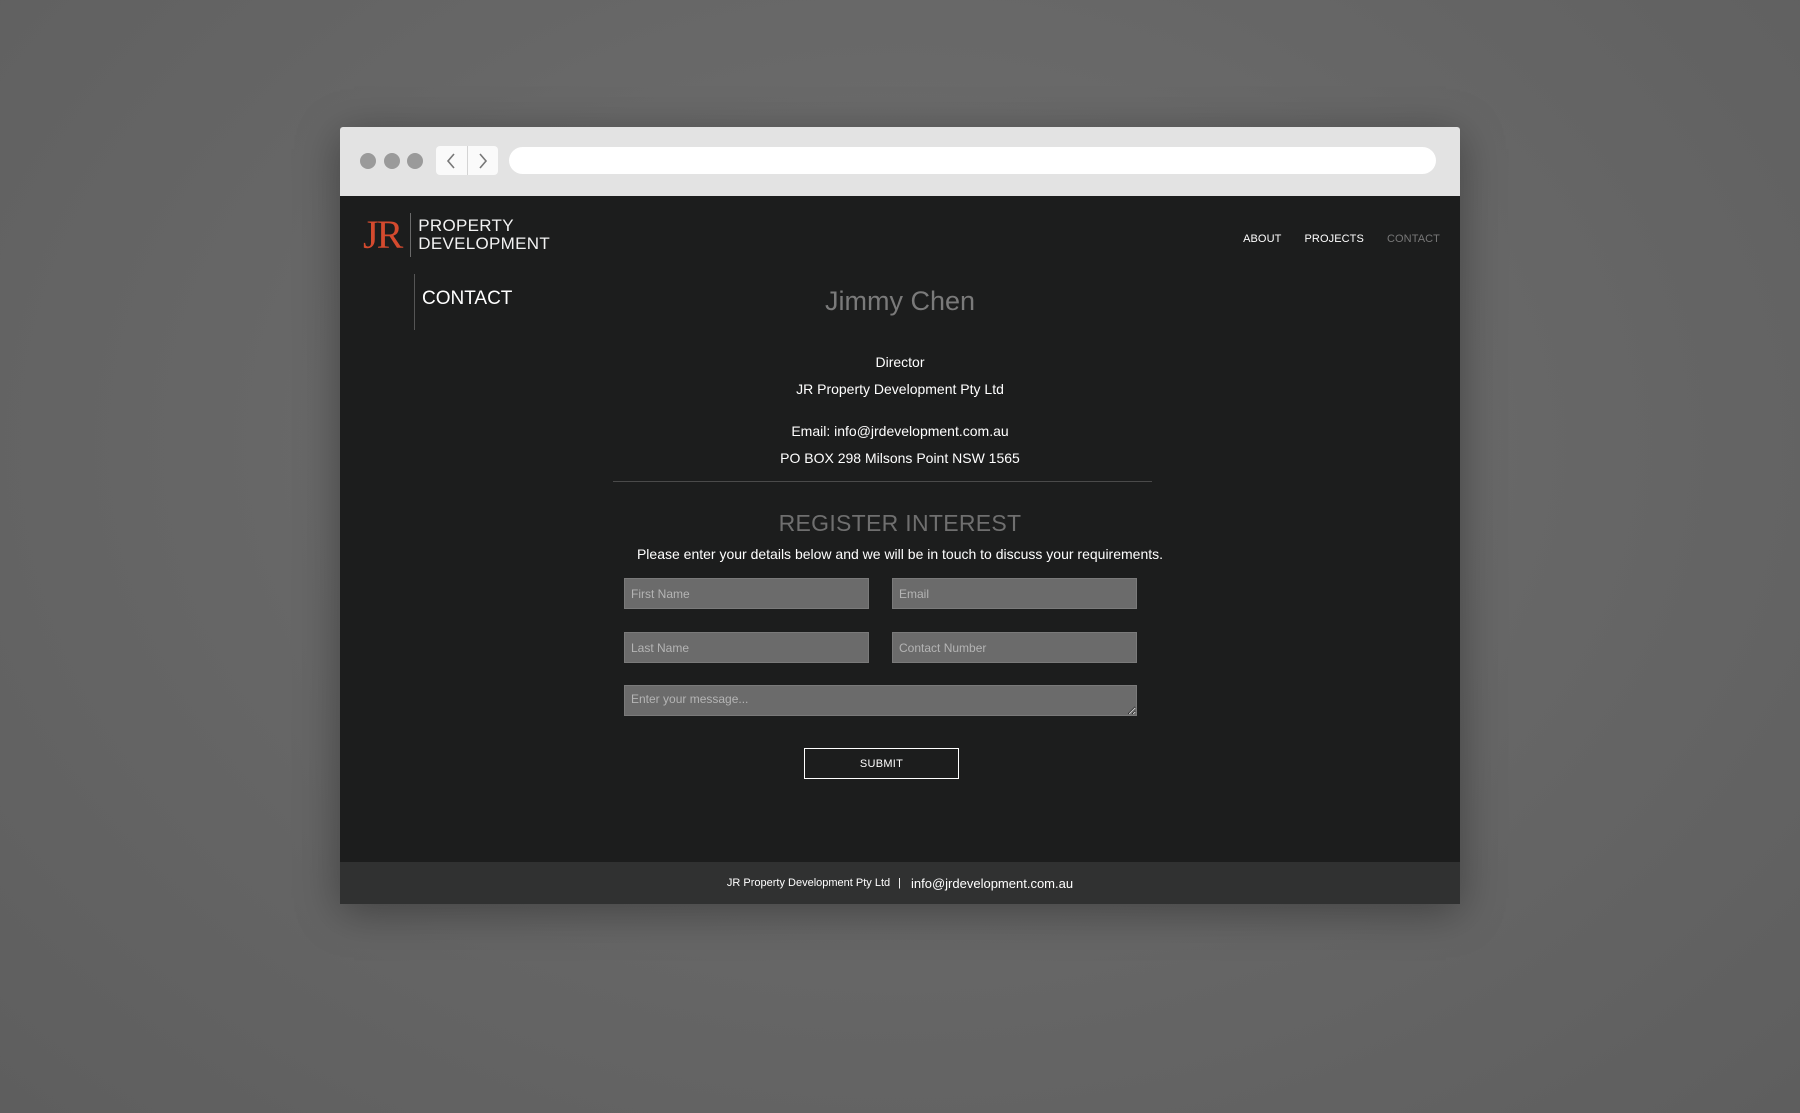 This screenshot has width=1800, height=1113. I want to click on chevron-left-icon, so click(451, 160).